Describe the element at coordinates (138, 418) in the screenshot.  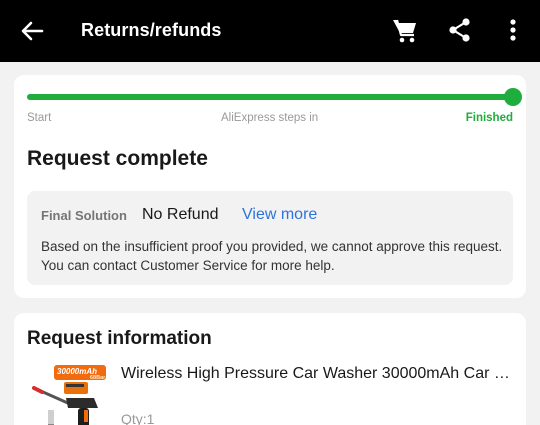
I see `product-quantity: Qty:1` at that location.